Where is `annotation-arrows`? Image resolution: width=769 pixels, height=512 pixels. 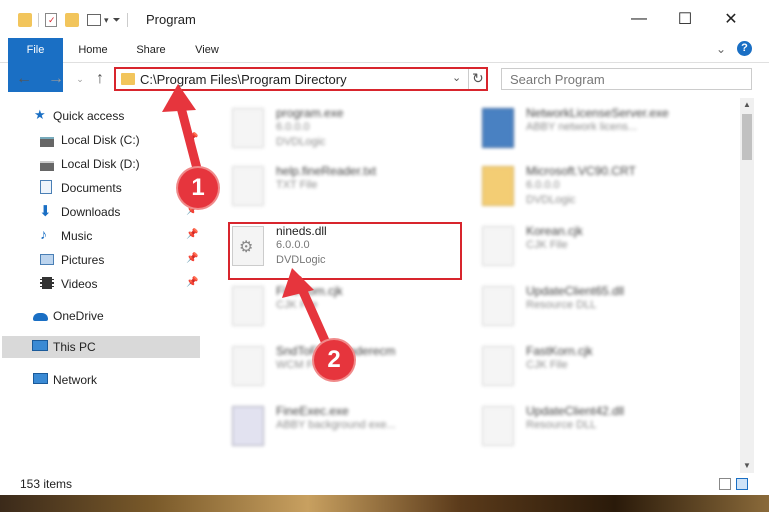
annotation-arrows is located at coordinates (248, 220).